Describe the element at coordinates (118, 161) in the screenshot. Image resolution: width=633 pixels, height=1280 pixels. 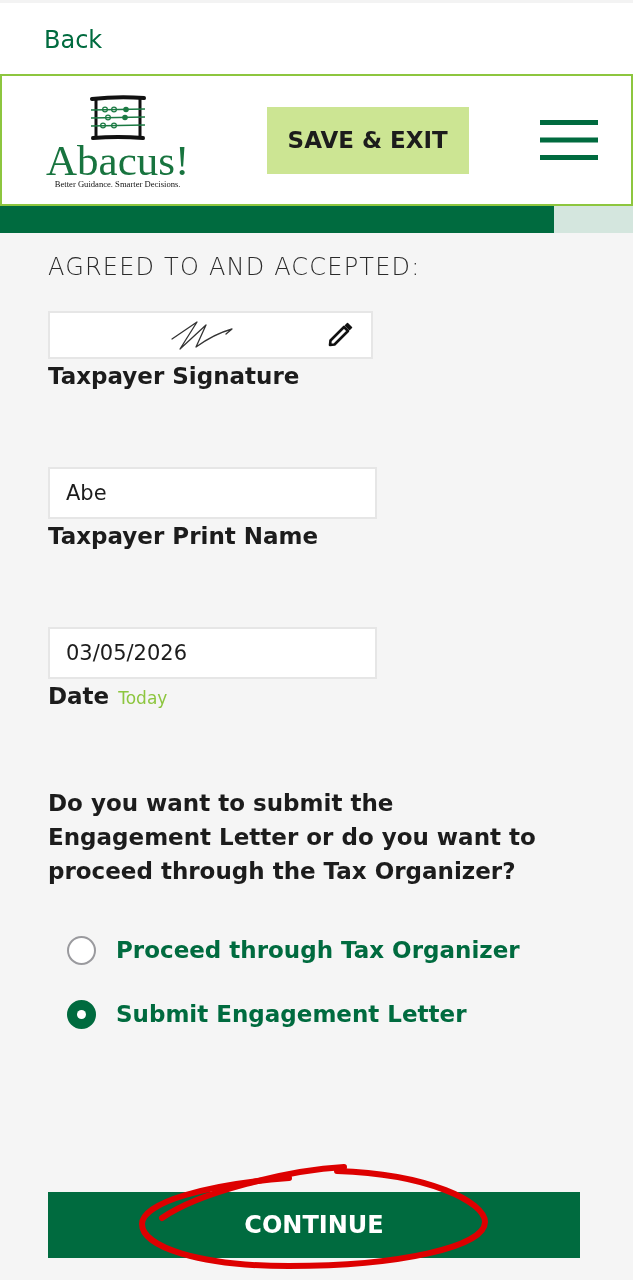
I see `logo-wordmark: Abacus!` at that location.